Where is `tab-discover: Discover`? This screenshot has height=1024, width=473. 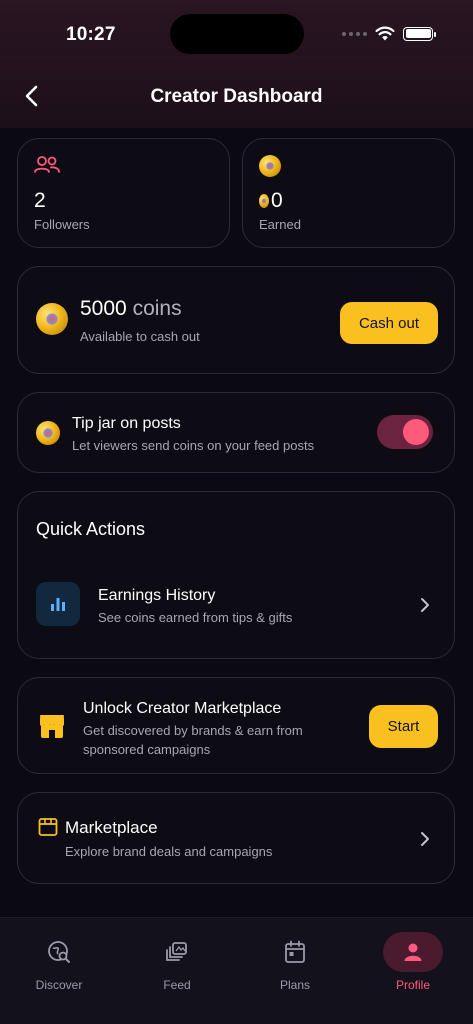
tab-discover: Discover is located at coordinates (59, 971).